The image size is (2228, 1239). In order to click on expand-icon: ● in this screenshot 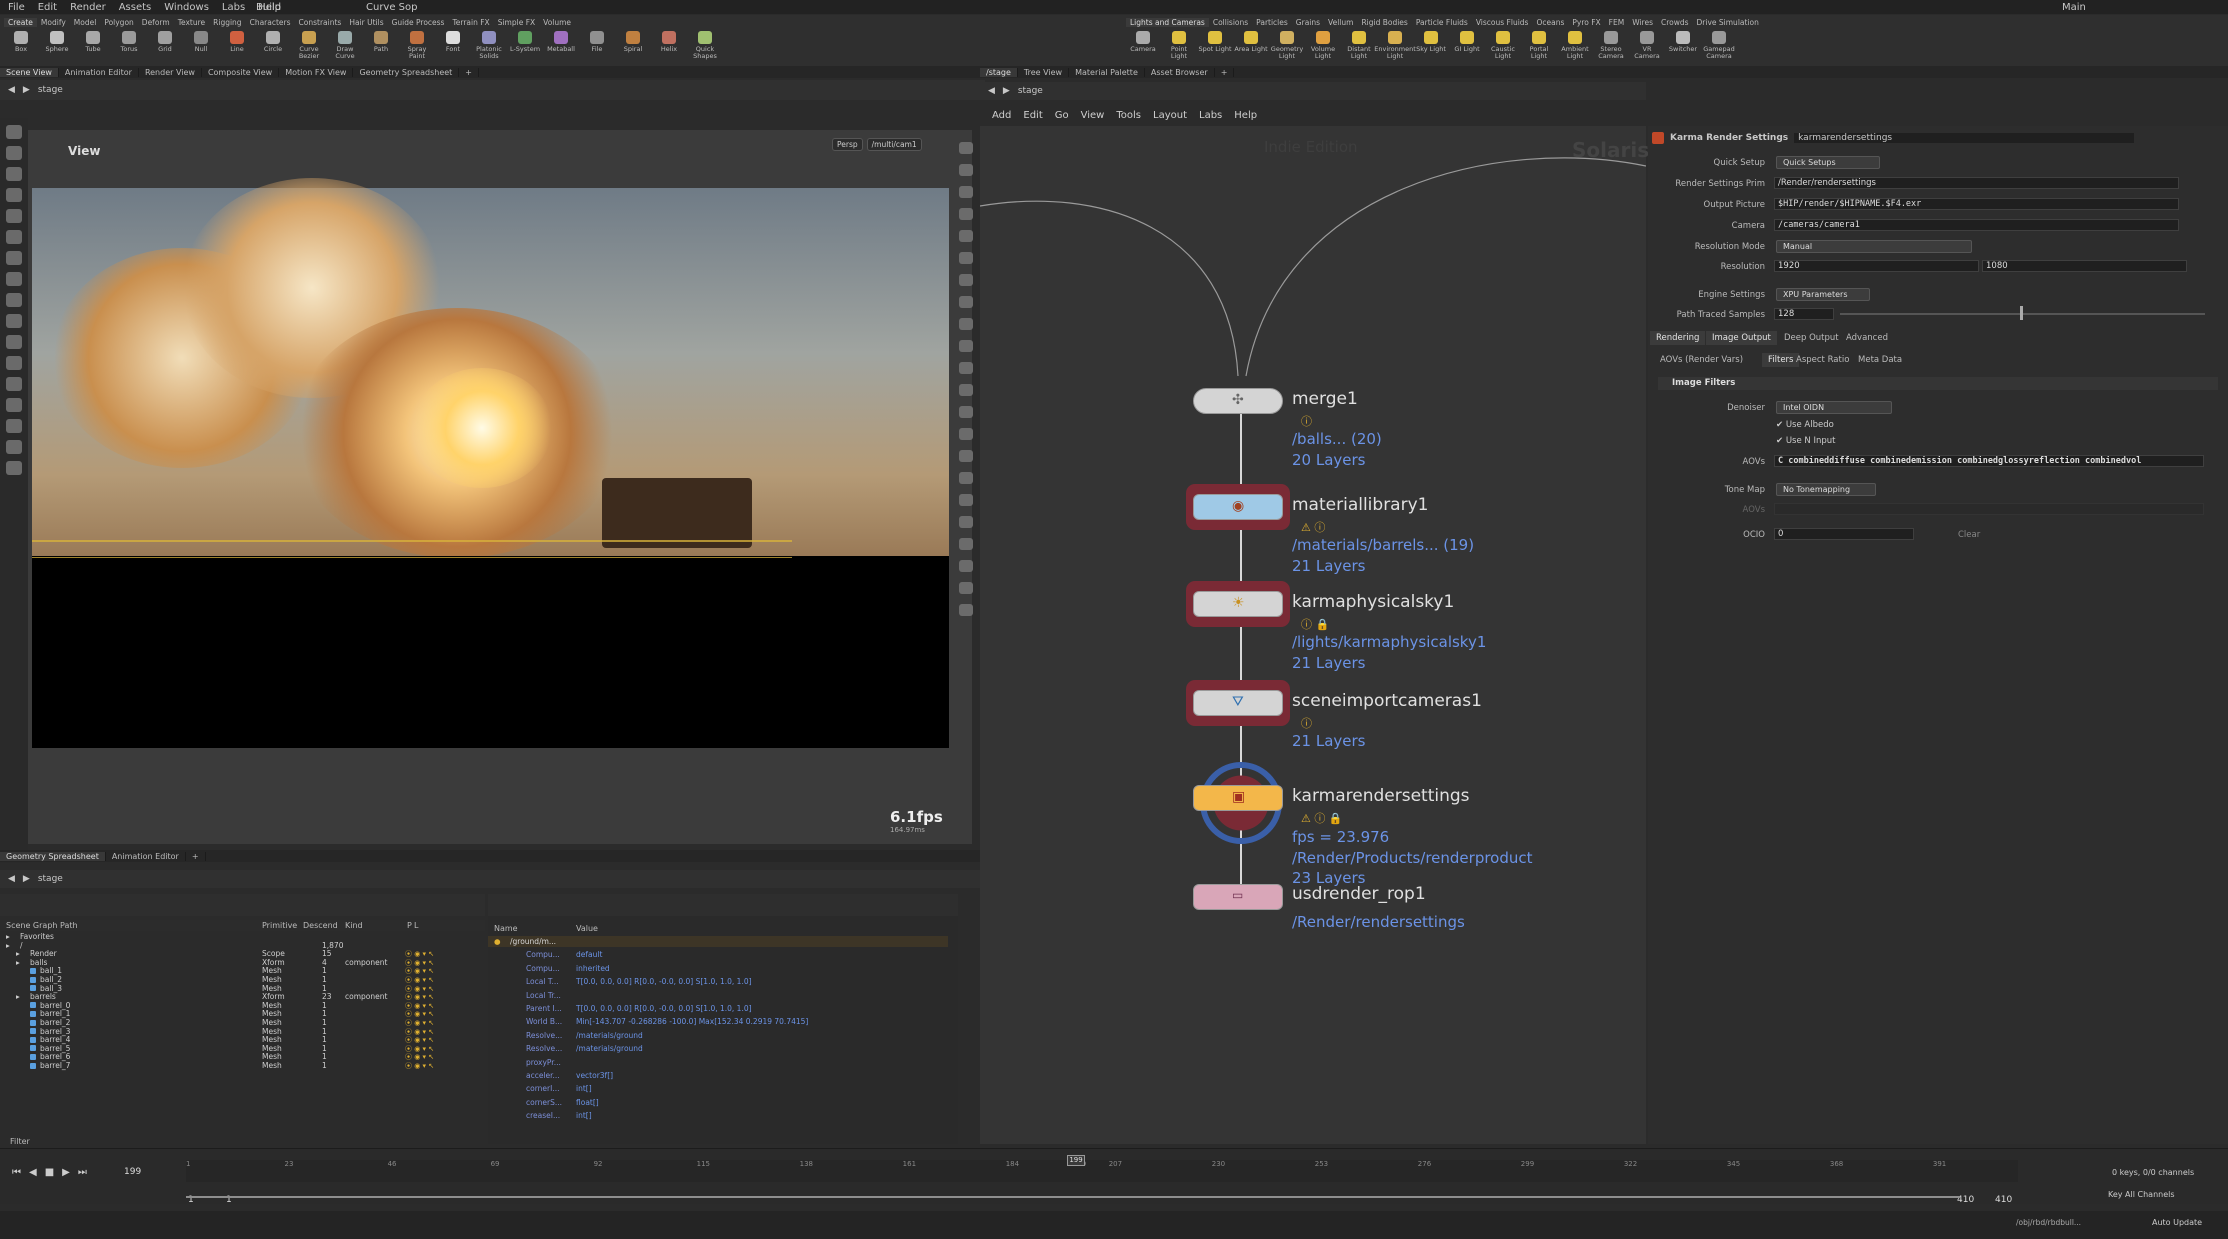, I will do `click(497, 941)`.